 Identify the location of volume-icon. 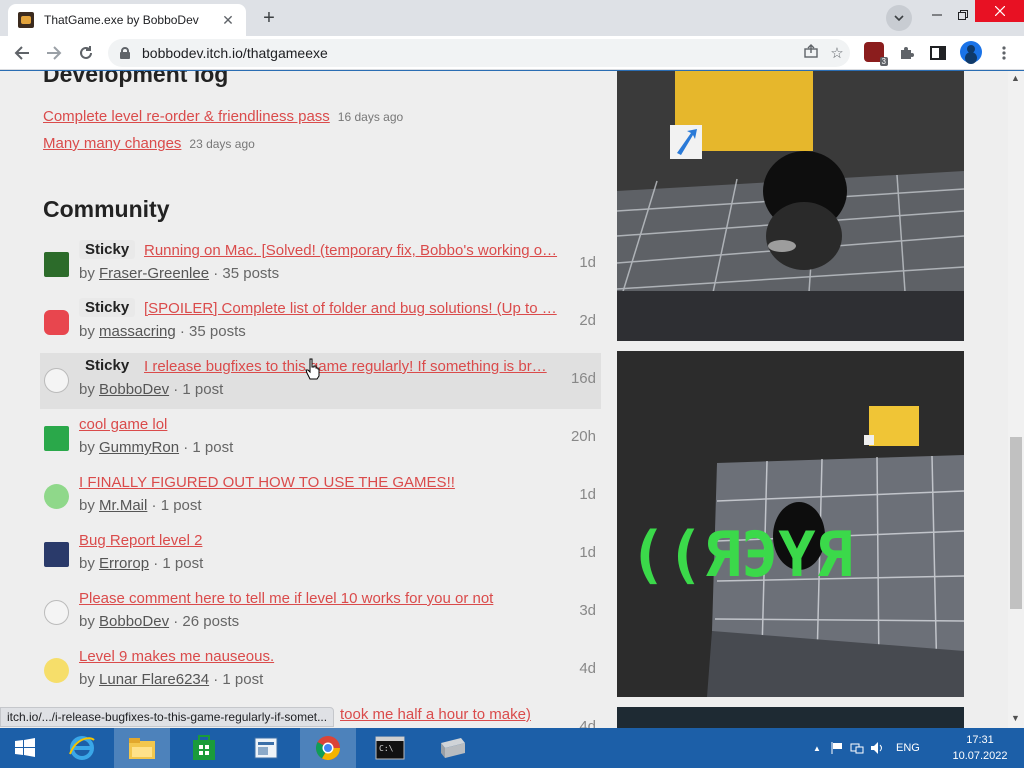
(877, 748).